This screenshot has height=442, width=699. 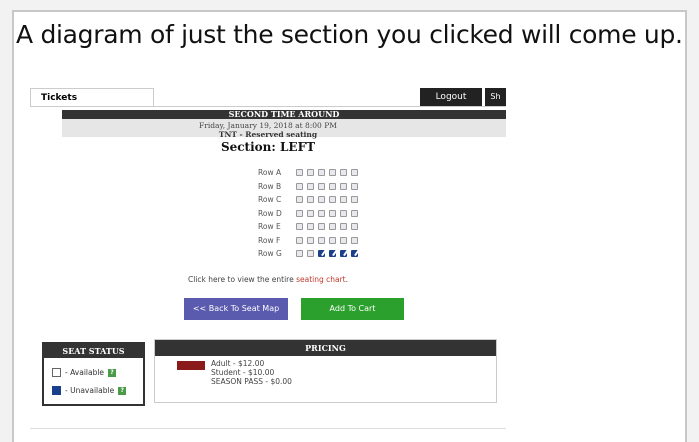 I want to click on legend-unavailable-label: - Unavailable, so click(x=90, y=390).